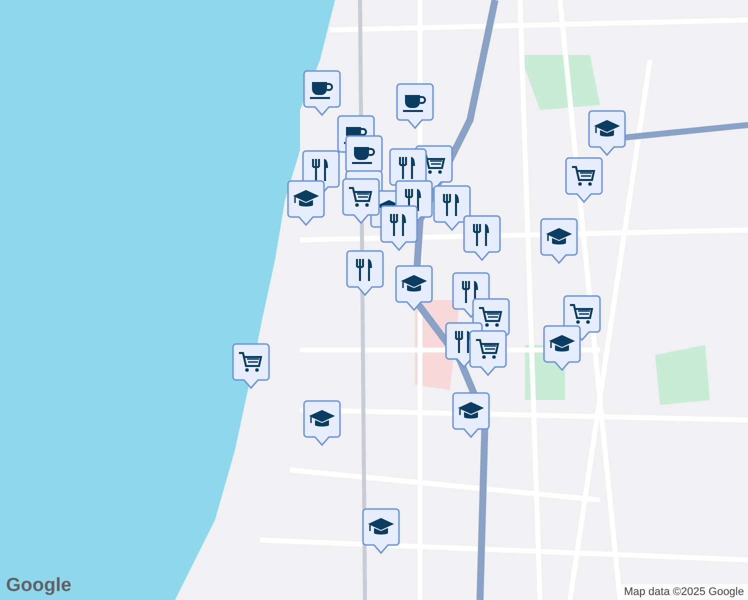 This screenshot has width=748, height=600. What do you see at coordinates (684, 592) in the screenshot?
I see `map-attribution: Map data ©2025 Google` at bounding box center [684, 592].